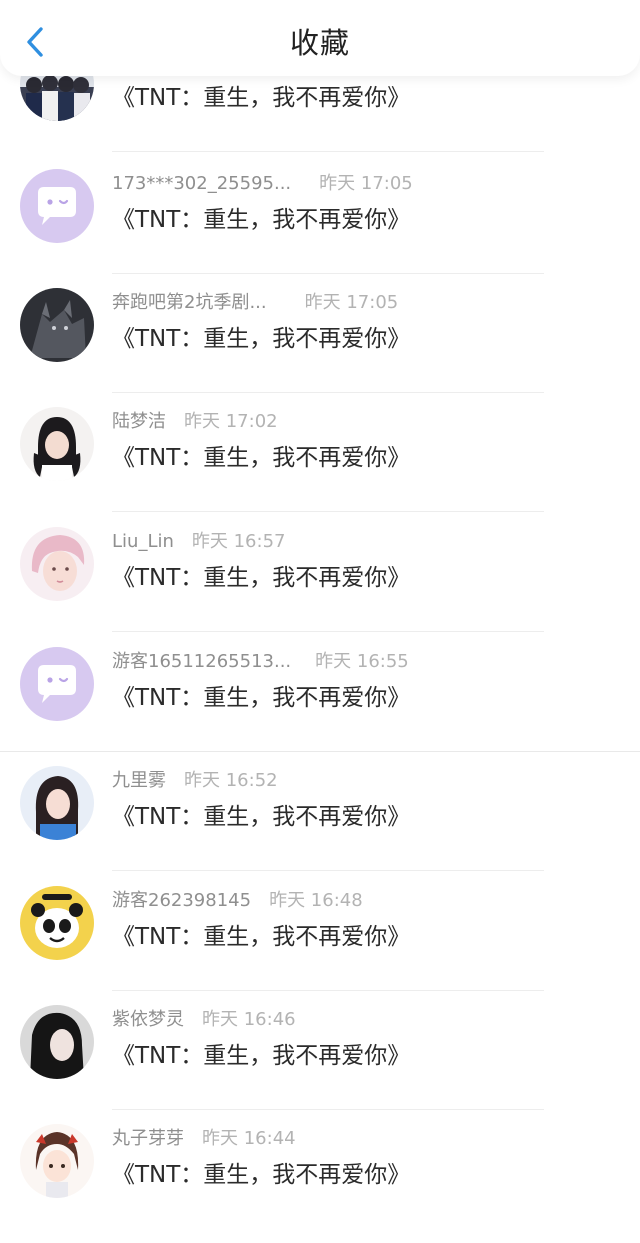 The image size is (640, 1243). Describe the element at coordinates (139, 420) in the screenshot. I see `username: 陆梦洁` at that location.